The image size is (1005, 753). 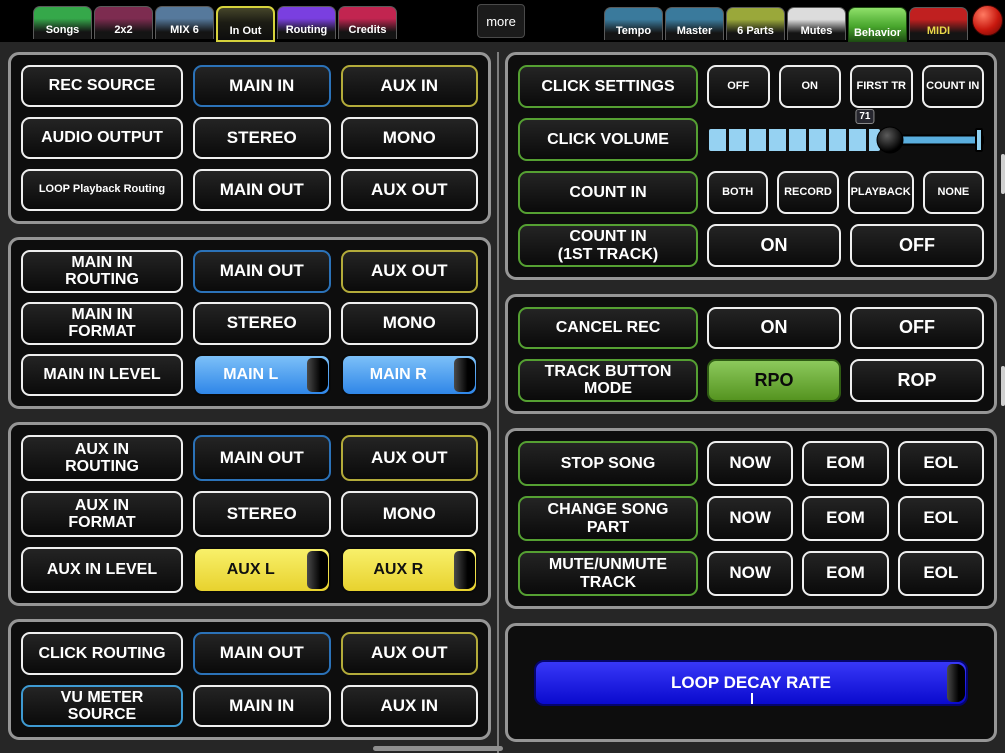 What do you see at coordinates (751, 682) in the screenshot?
I see `loop-decay-slider: LOOP DECAY RATE` at bounding box center [751, 682].